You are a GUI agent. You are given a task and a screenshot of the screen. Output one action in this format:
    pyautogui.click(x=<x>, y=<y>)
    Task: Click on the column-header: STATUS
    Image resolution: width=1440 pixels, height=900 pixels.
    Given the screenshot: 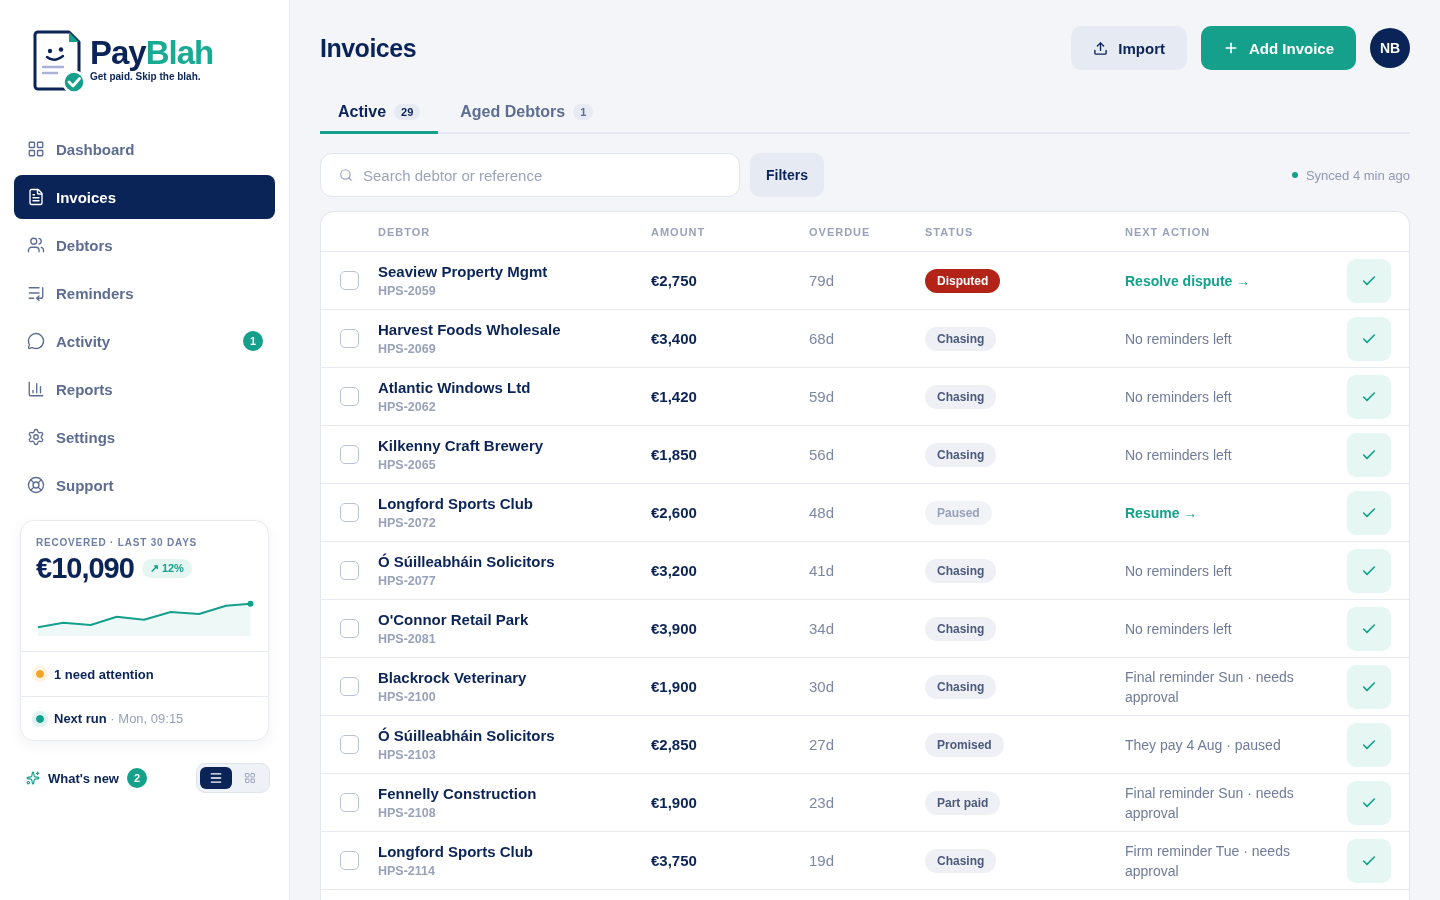 What is the action you would take?
    pyautogui.click(x=950, y=231)
    